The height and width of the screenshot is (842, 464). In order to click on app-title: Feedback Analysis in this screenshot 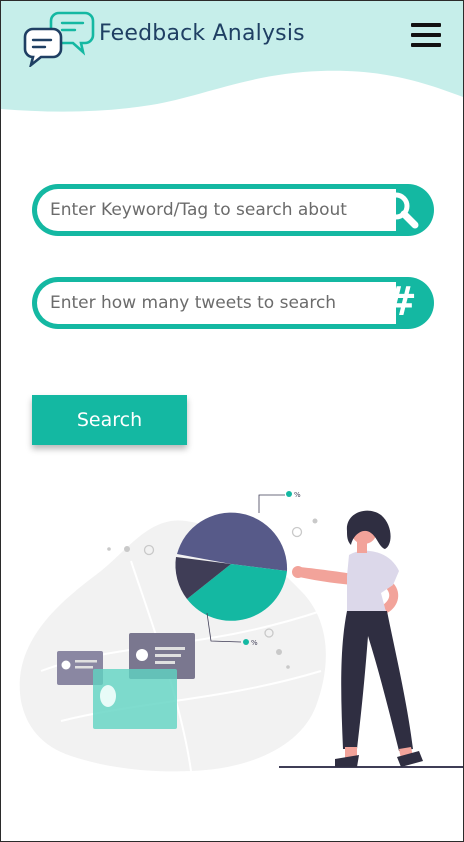, I will do `click(202, 33)`.